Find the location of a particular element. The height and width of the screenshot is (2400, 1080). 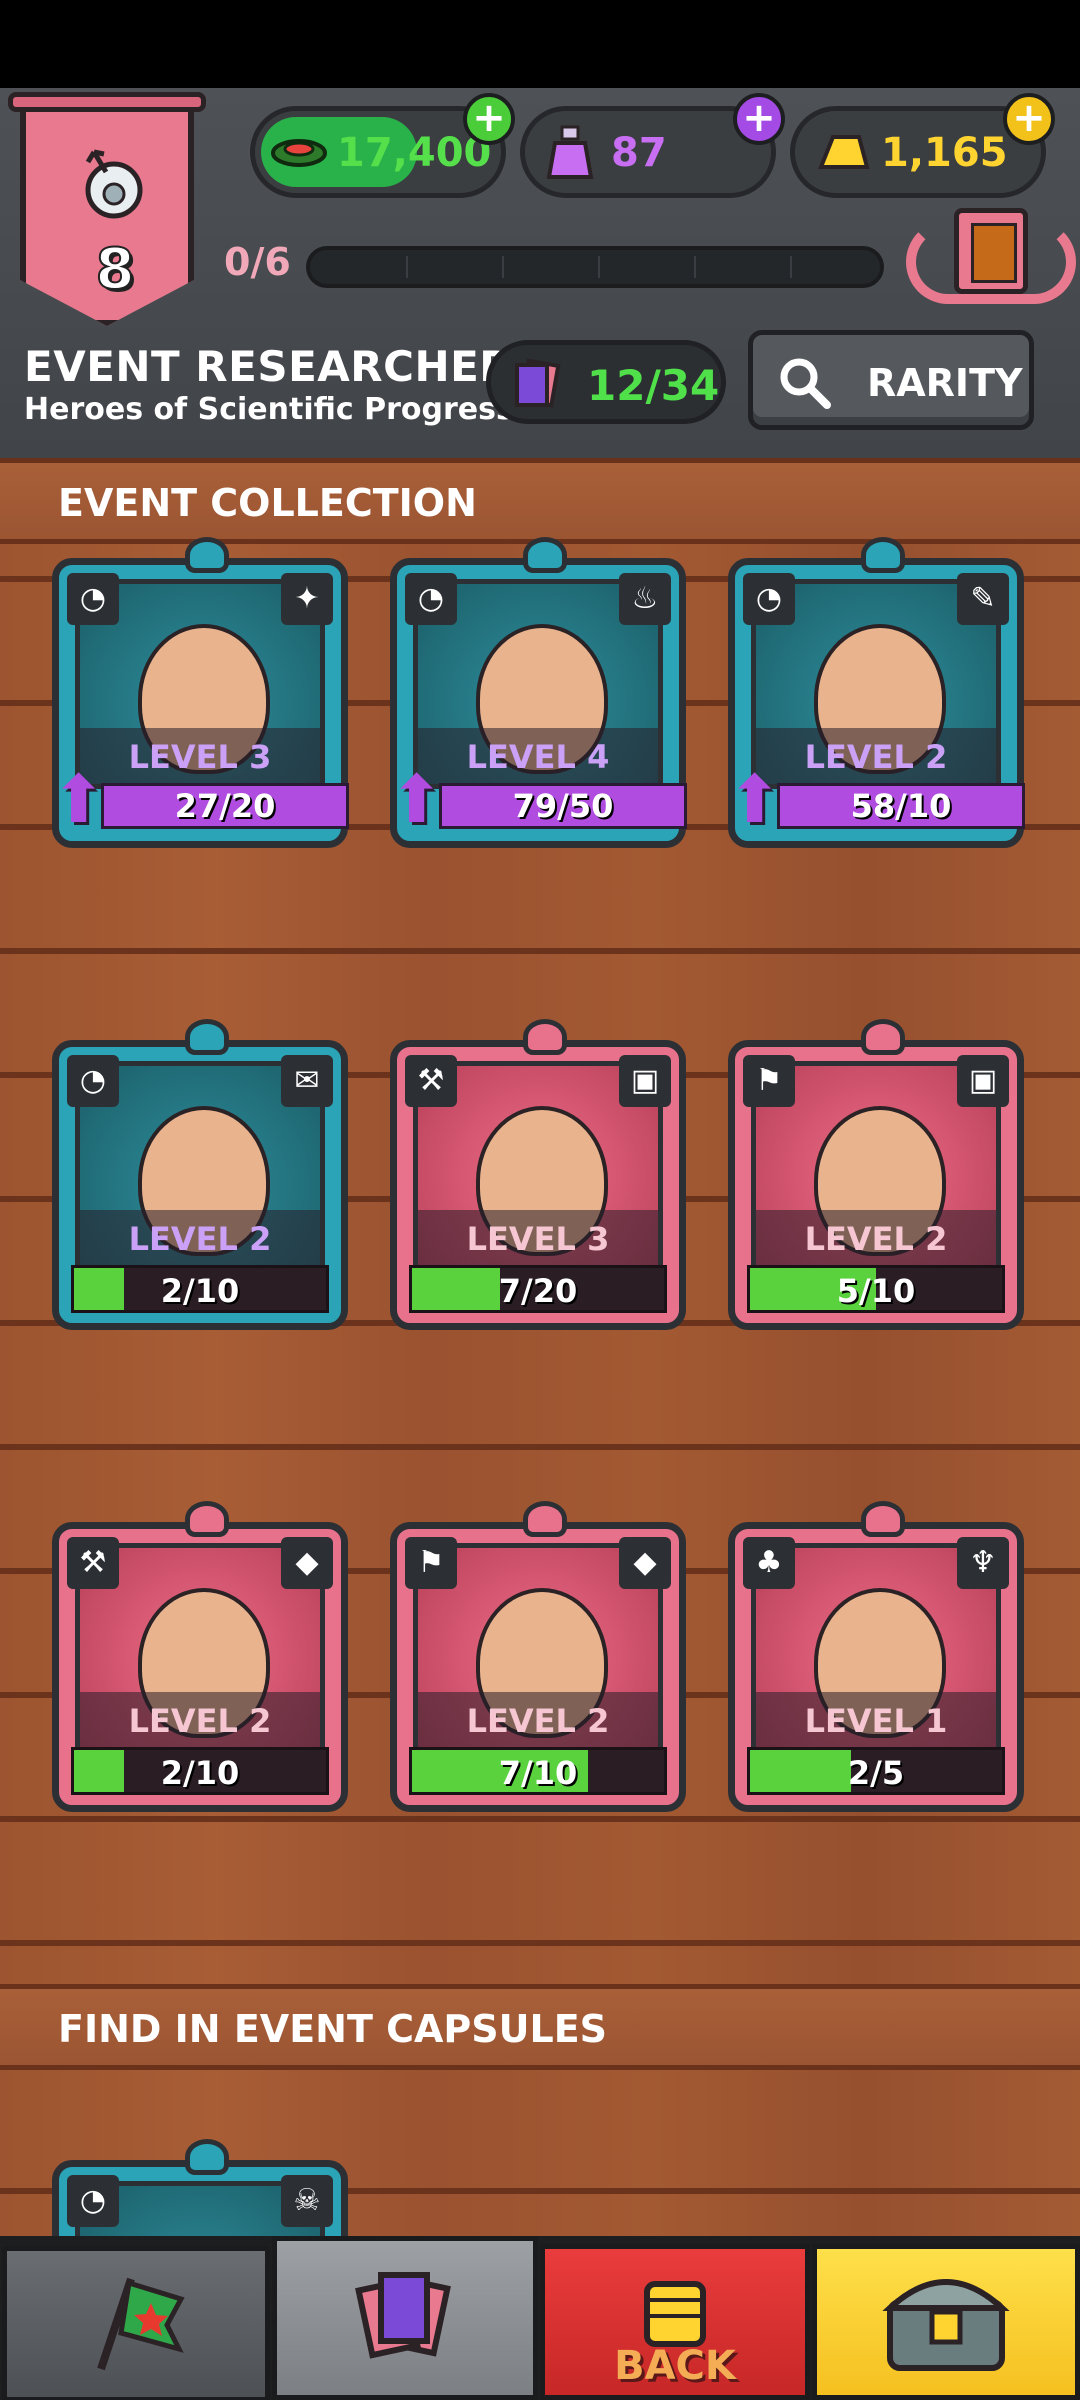

event-capsules-header: FIND IN EVENT CAPSULES is located at coordinates (540, 2027).